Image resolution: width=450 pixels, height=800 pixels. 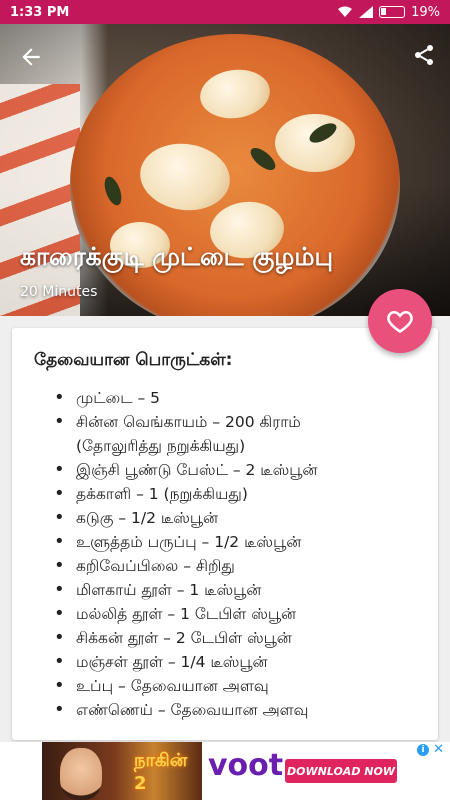 What do you see at coordinates (40, 12) in the screenshot?
I see `status-time: 1:33 PM` at bounding box center [40, 12].